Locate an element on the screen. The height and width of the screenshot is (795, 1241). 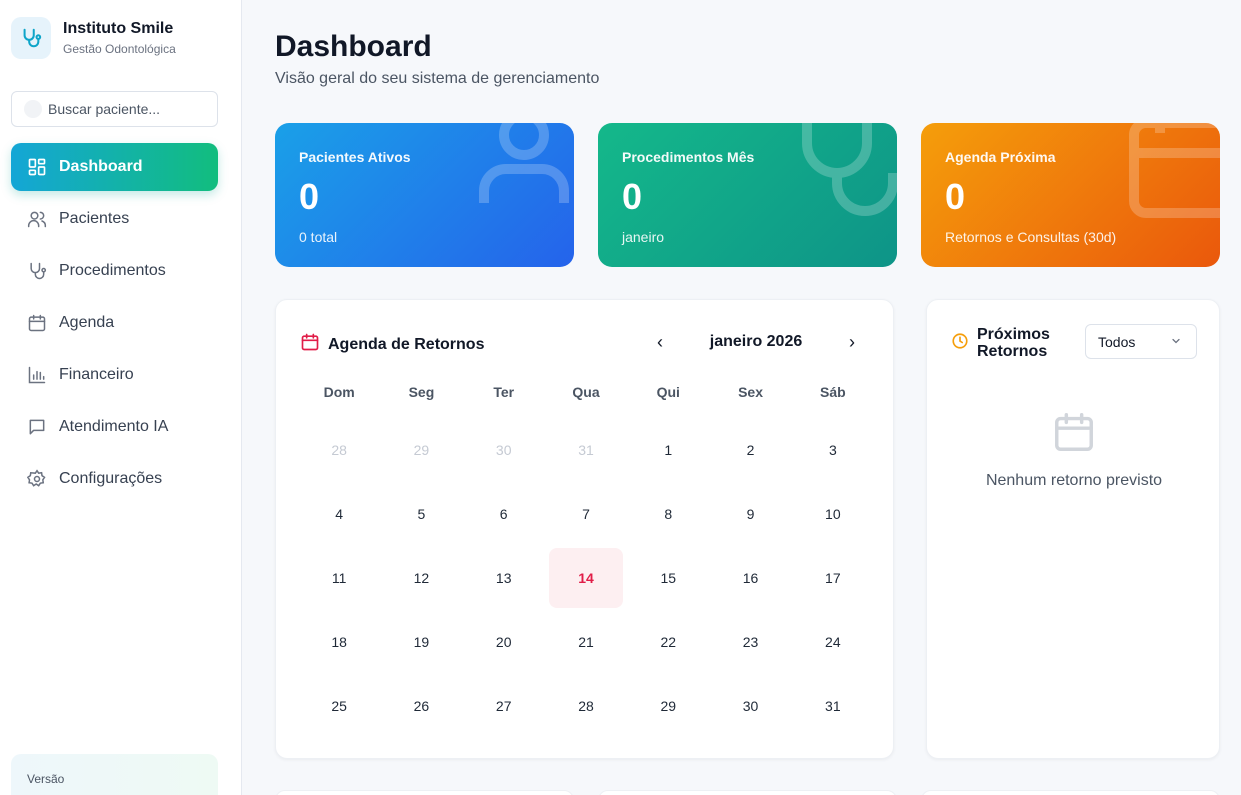
calendar-day: 19 is located at coordinates (421, 642).